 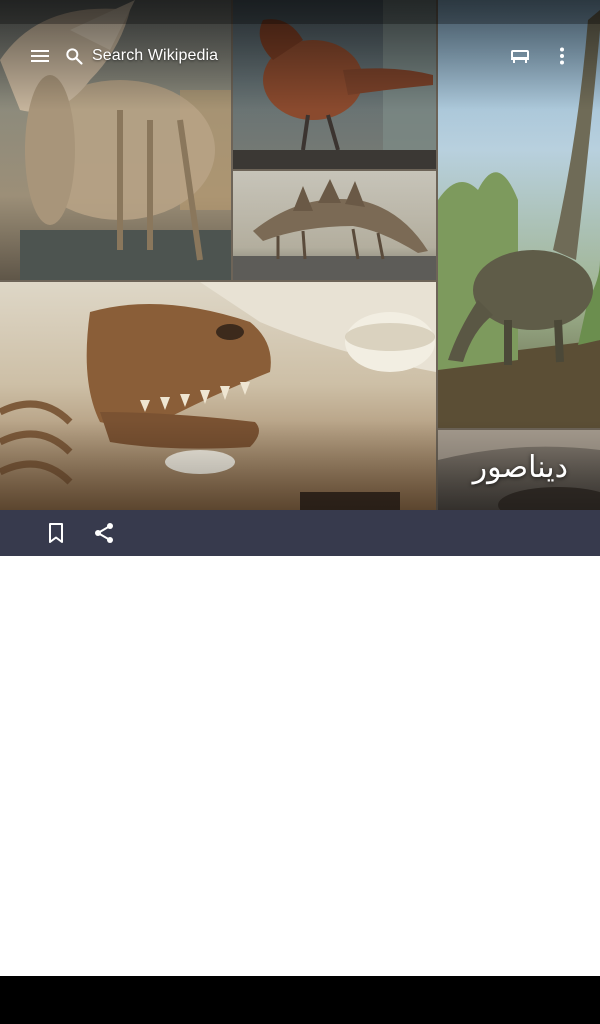 I want to click on more-vert-icon, so click(x=562, y=56).